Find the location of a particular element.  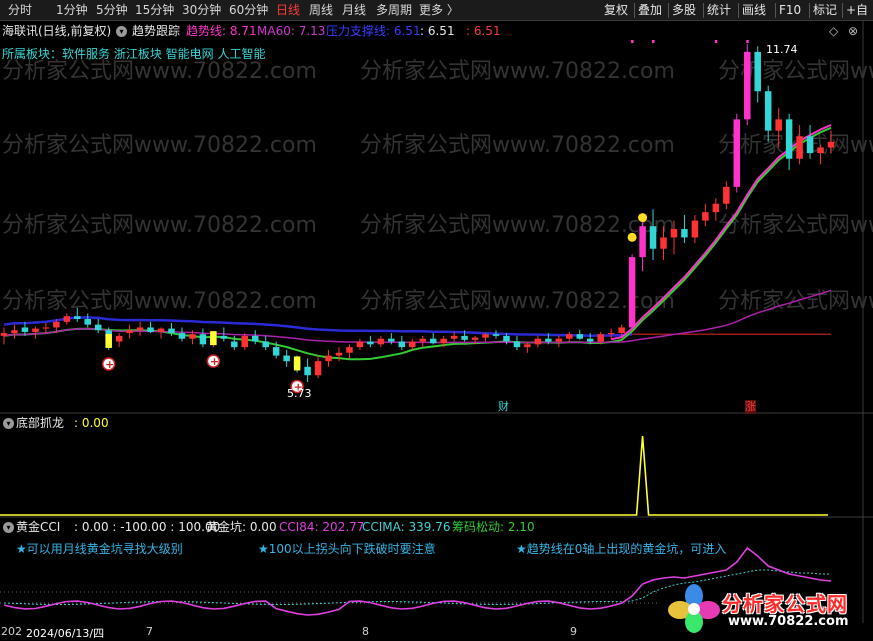

limit-up-marker: 涨 is located at coordinates (750, 407).